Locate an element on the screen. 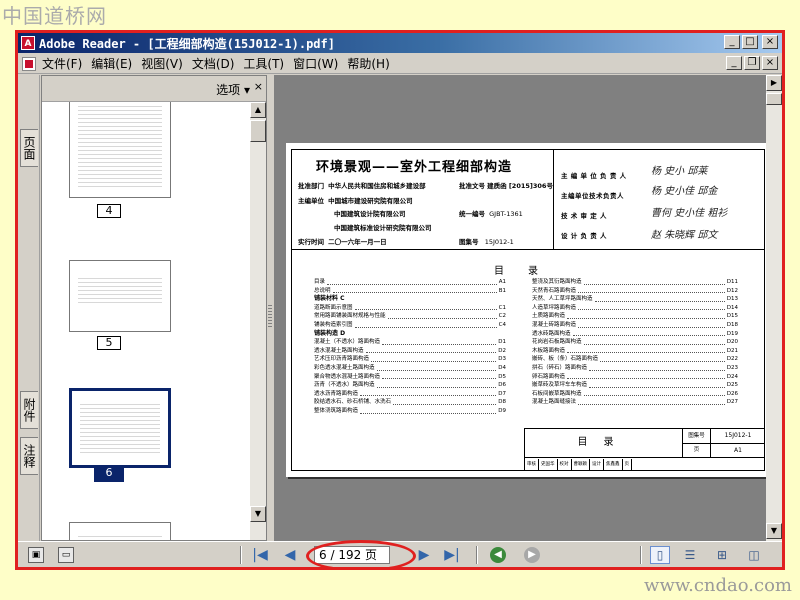 This screenshot has height=600, width=800. page-layout-icon: ▣ is located at coordinates (36, 555).